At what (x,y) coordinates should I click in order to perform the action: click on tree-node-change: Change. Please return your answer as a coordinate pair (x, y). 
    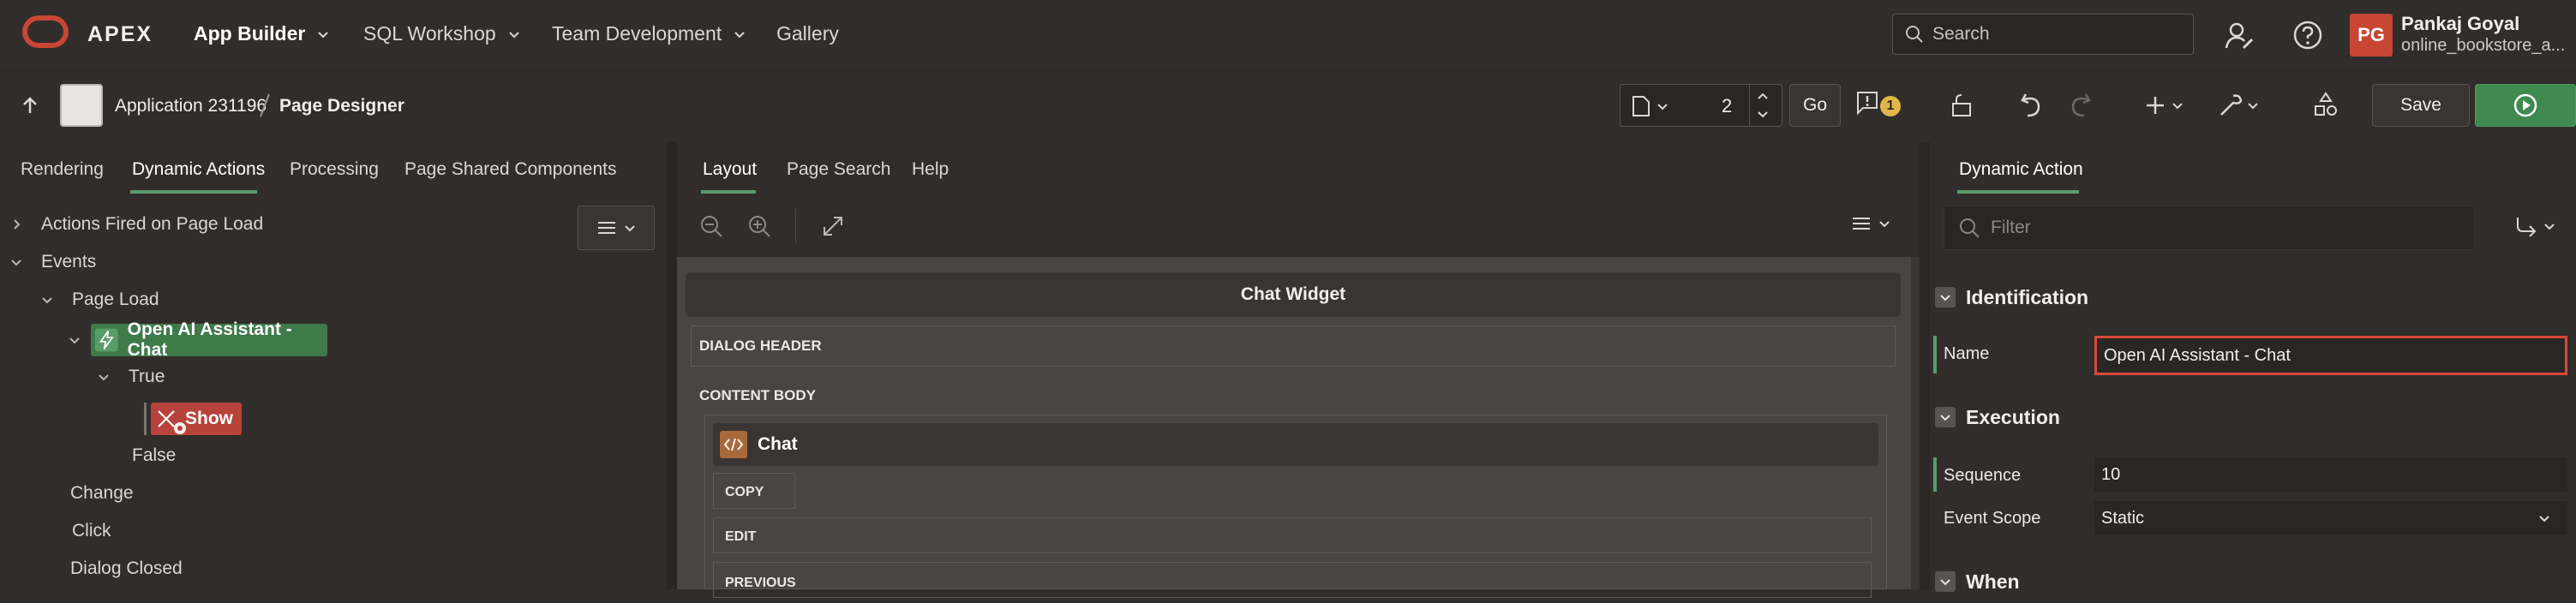
    Looking at the image, I should click on (102, 493).